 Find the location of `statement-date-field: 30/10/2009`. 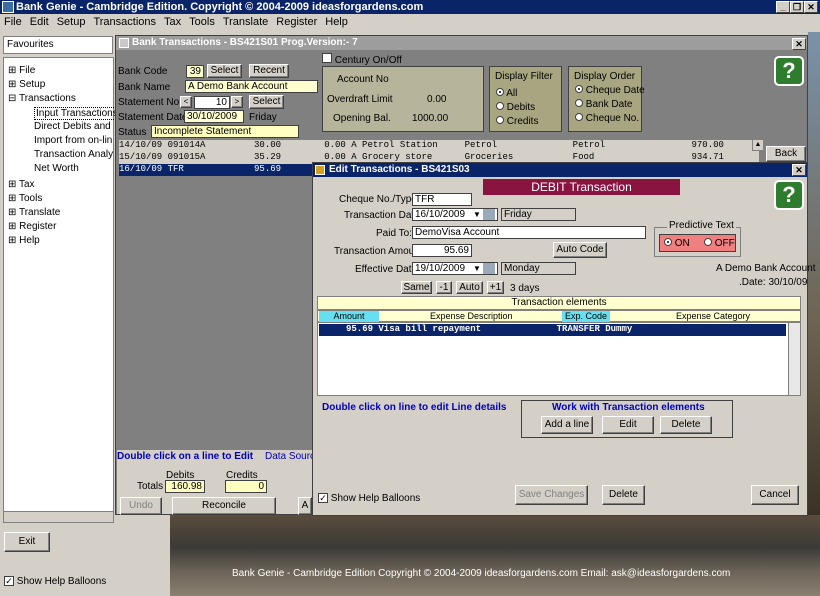

statement-date-field: 30/10/2009 is located at coordinates (214, 116).